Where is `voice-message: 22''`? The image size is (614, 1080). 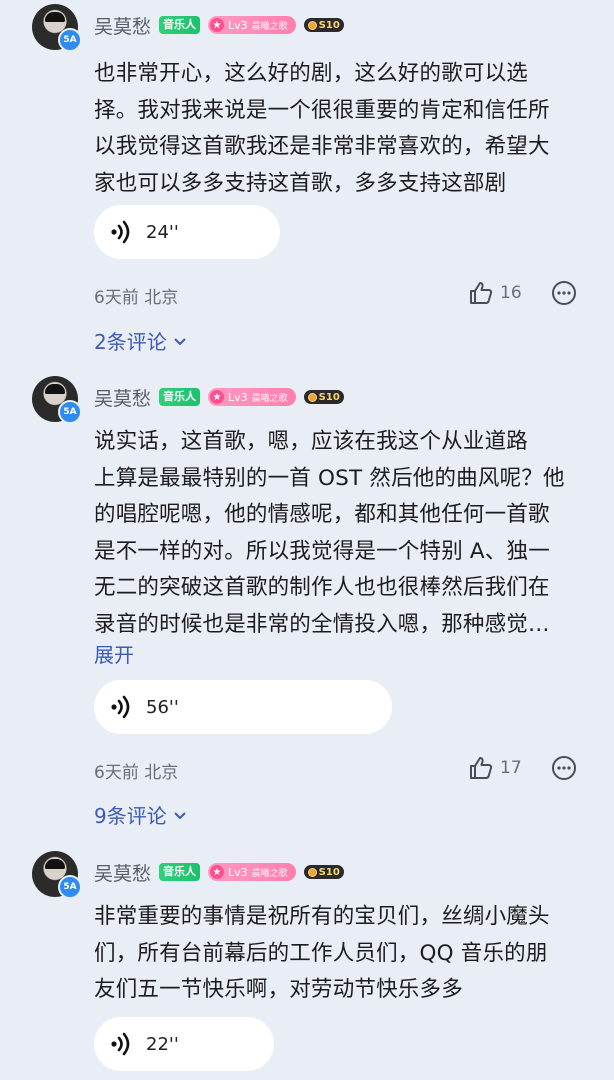
voice-message: 22'' is located at coordinates (184, 1044).